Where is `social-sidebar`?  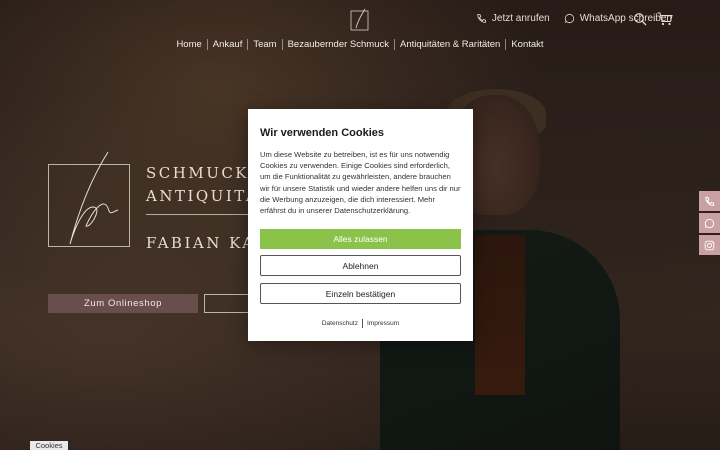
social-sidebar is located at coordinates (709, 223).